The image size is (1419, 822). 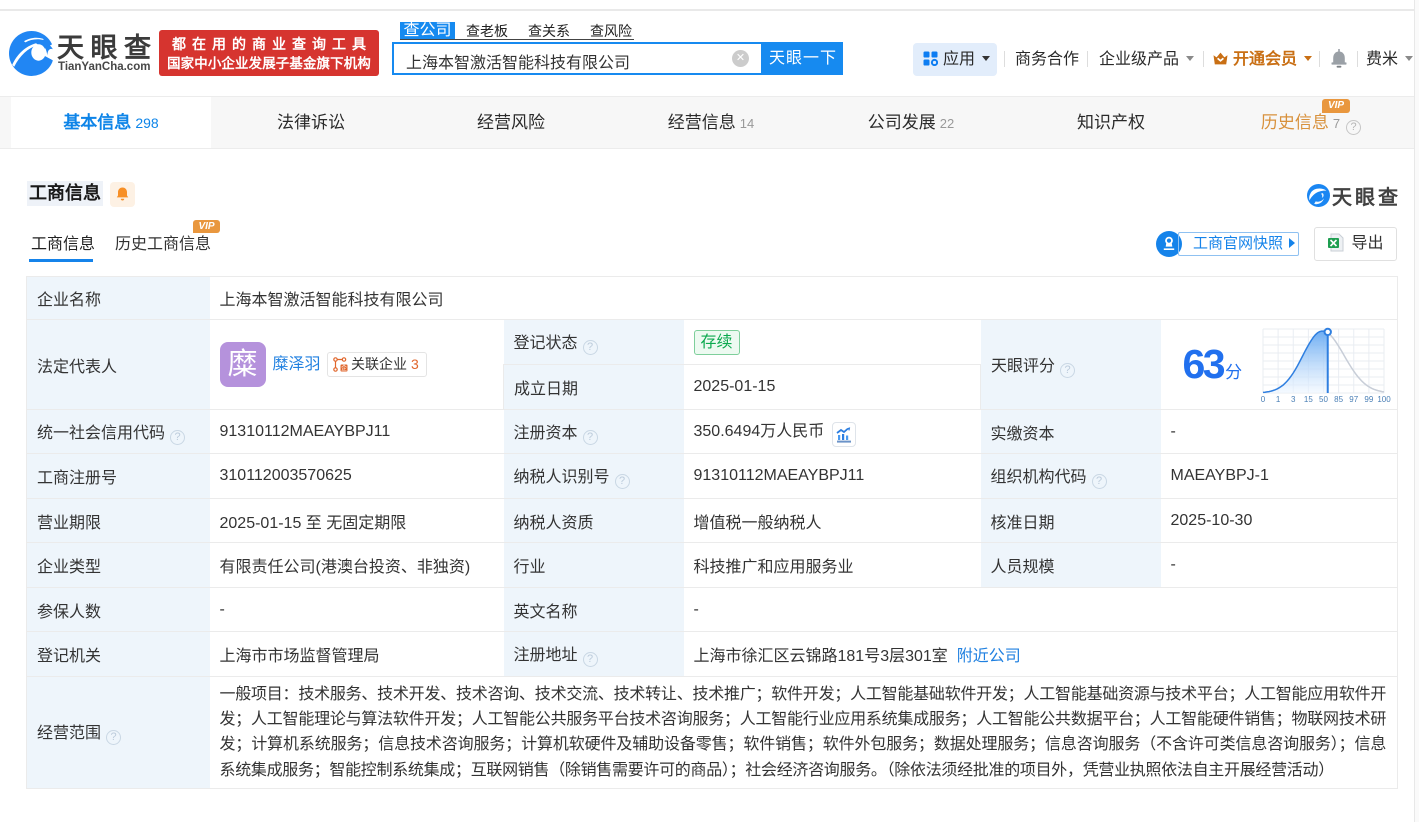 What do you see at coordinates (1277, 399) in the screenshot?
I see `svg-text: 1` at bounding box center [1277, 399].